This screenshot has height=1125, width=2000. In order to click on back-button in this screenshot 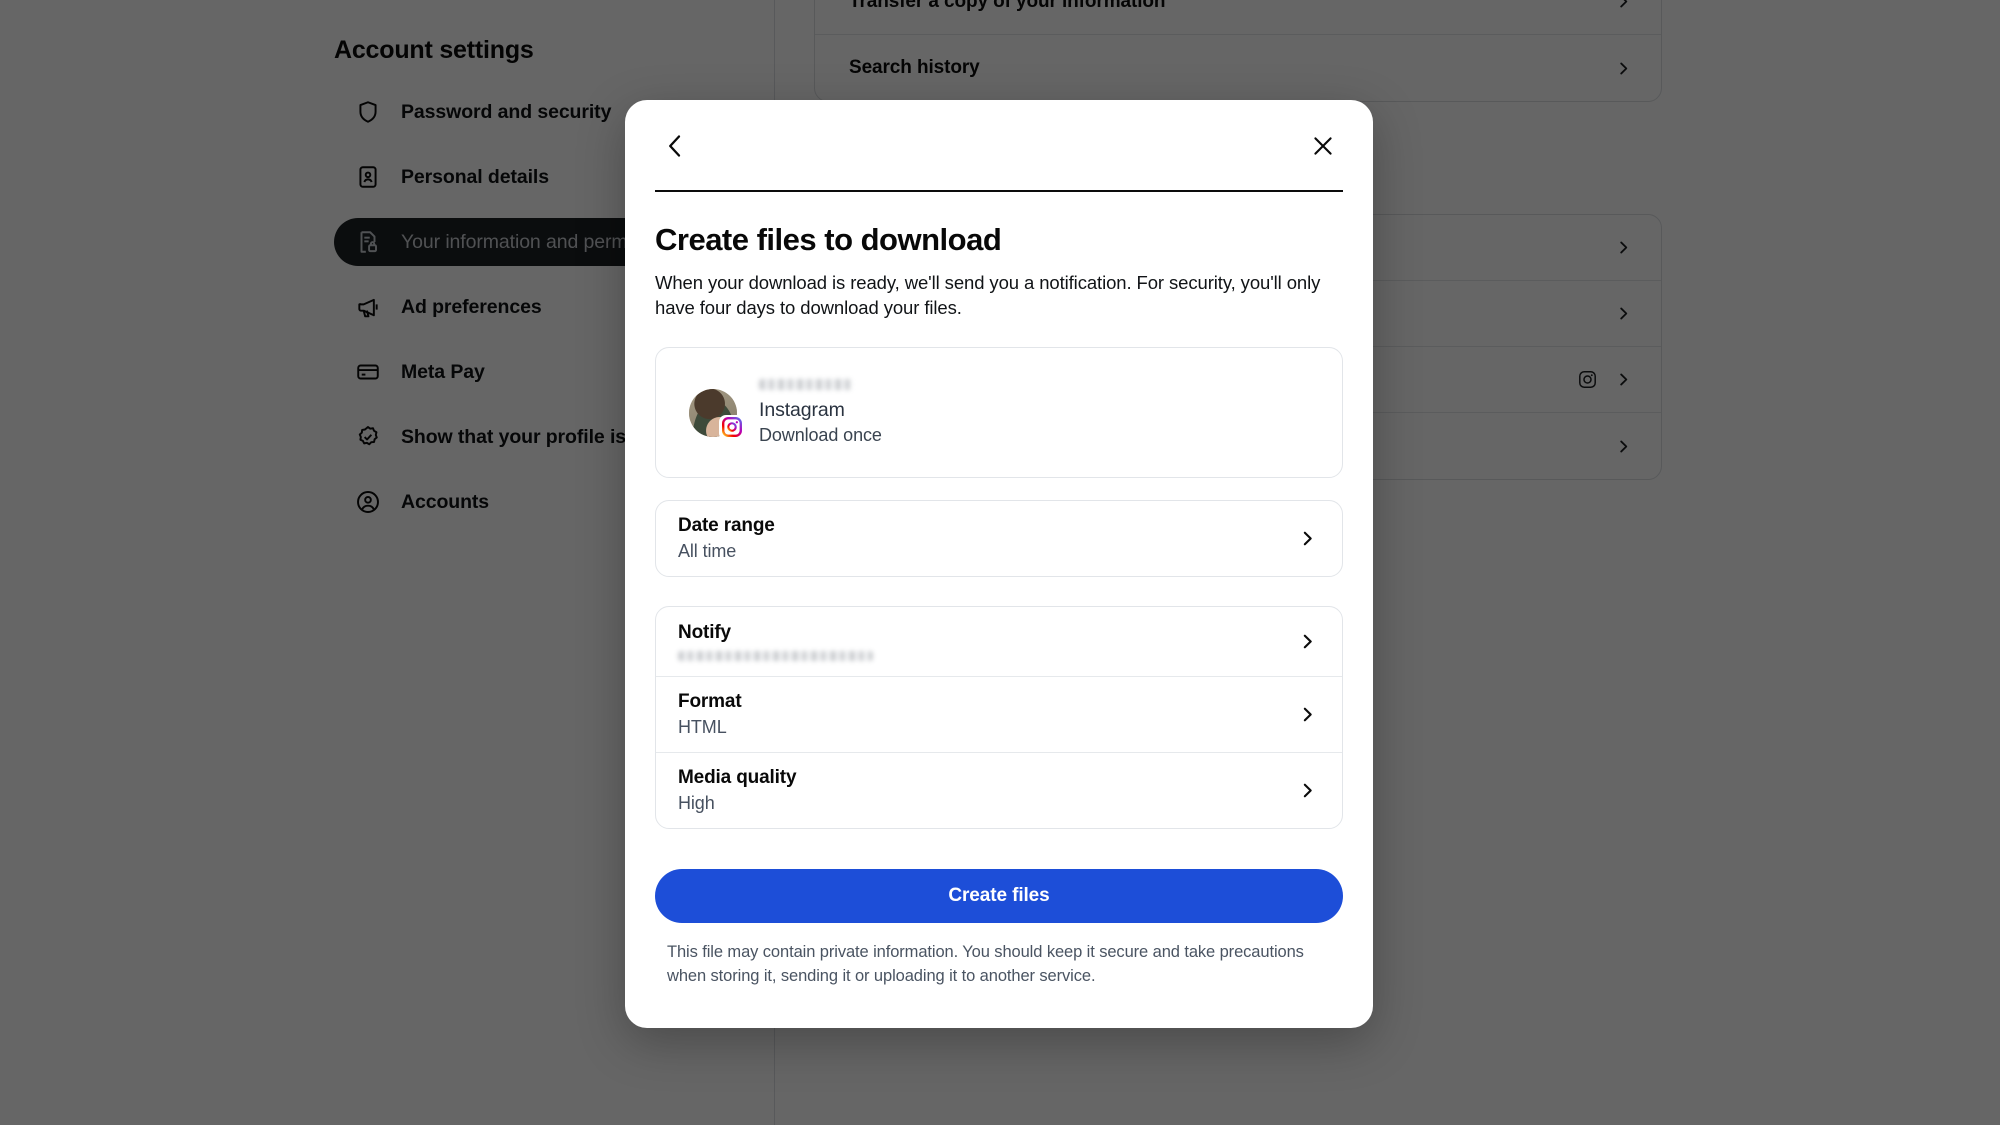, I will do `click(675, 146)`.